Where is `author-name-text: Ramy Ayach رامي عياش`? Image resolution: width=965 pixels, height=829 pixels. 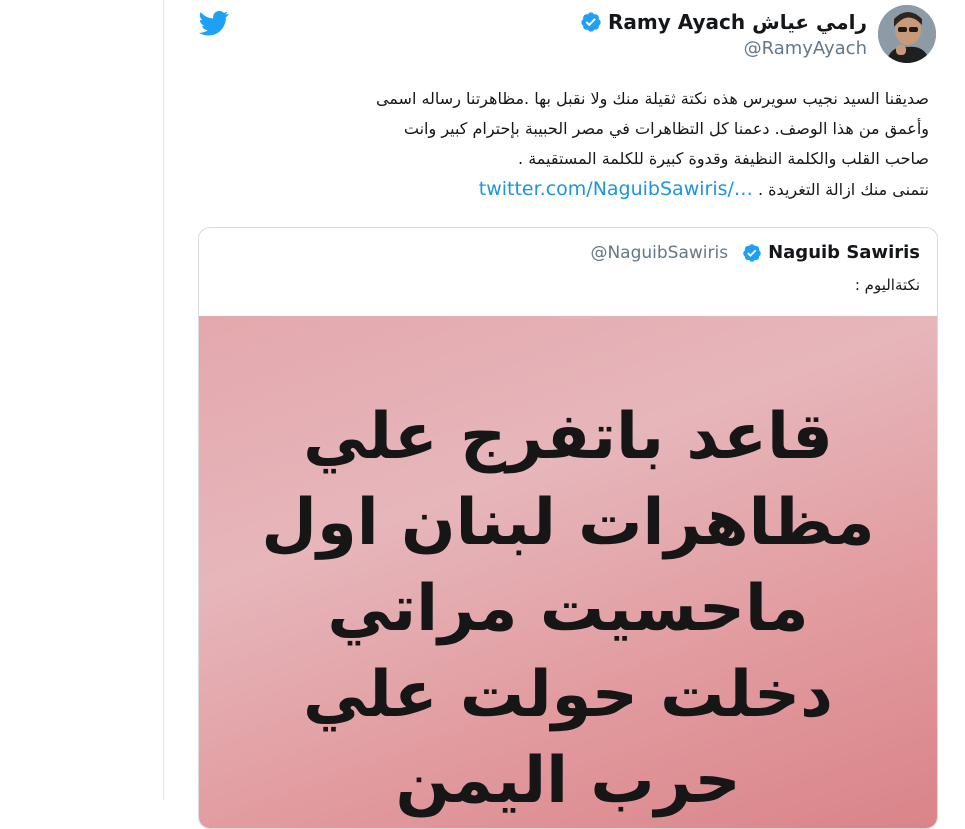
author-name-text: Ramy Ayach رامي عياش is located at coordinates (737, 22).